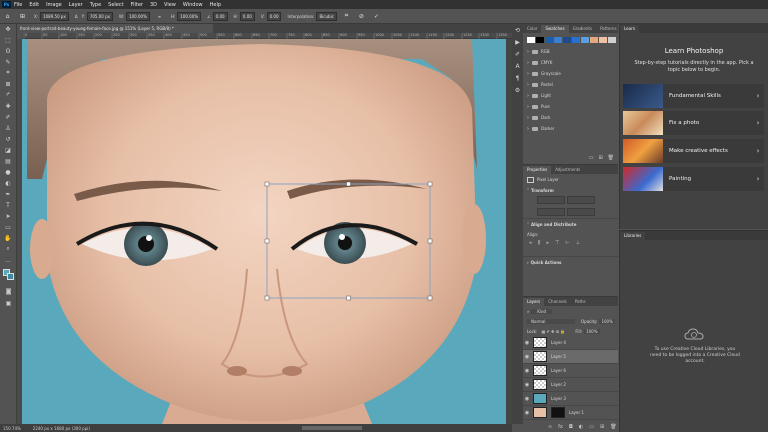 The image size is (768, 432). Describe the element at coordinates (8, 238) in the screenshot. I see `hand-tool-icon: ✋` at that location.